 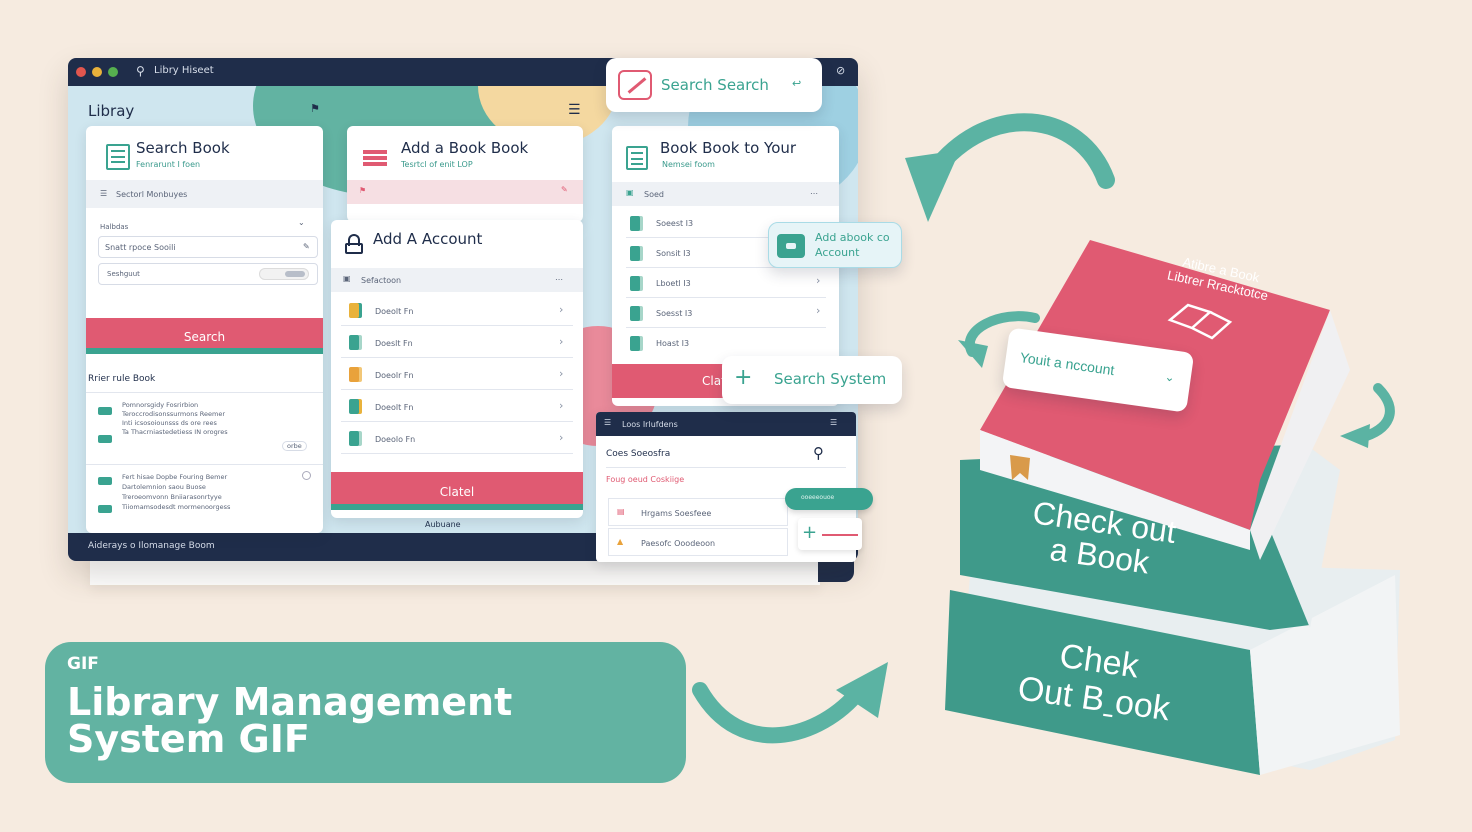 I want to click on account-tag-label: Youit a nccount, so click(x=1067, y=364).